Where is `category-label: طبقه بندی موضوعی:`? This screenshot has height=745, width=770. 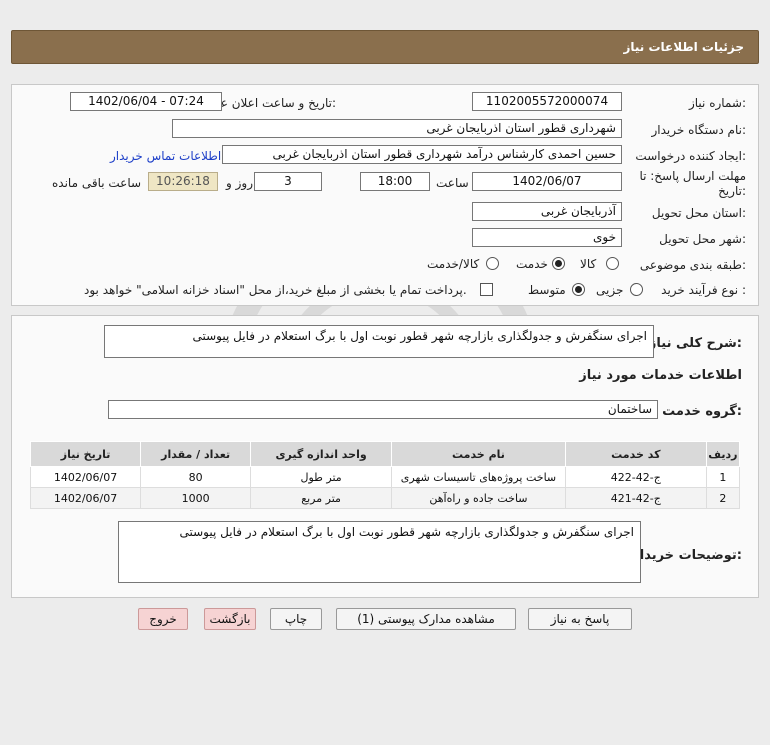
category-label: طبقه بندی موضوعی: is located at coordinates (692, 265).